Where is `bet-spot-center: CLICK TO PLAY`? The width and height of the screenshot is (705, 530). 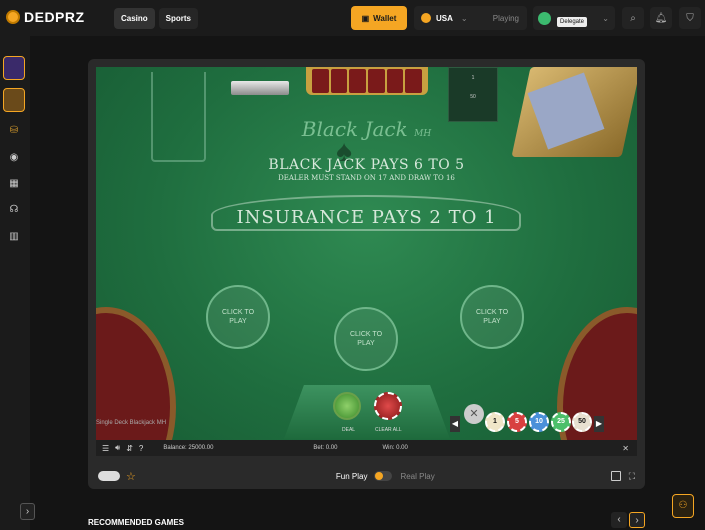
bet-spot-center: CLICK TO PLAY is located at coordinates (366, 339).